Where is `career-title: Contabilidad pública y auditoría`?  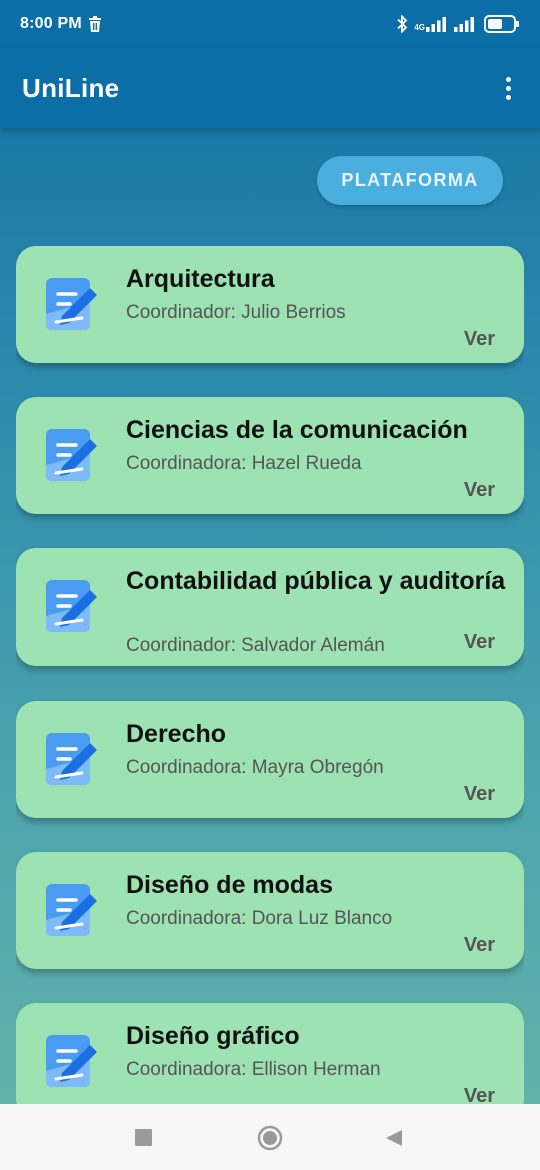
career-title: Contabilidad pública y auditoría is located at coordinates (316, 581).